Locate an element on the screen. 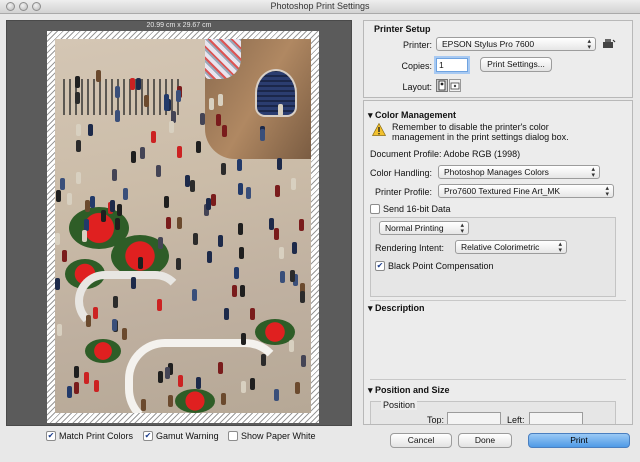 The width and height of the screenshot is (640, 462). printer-setup-title: Printer Setup is located at coordinates (402, 29).